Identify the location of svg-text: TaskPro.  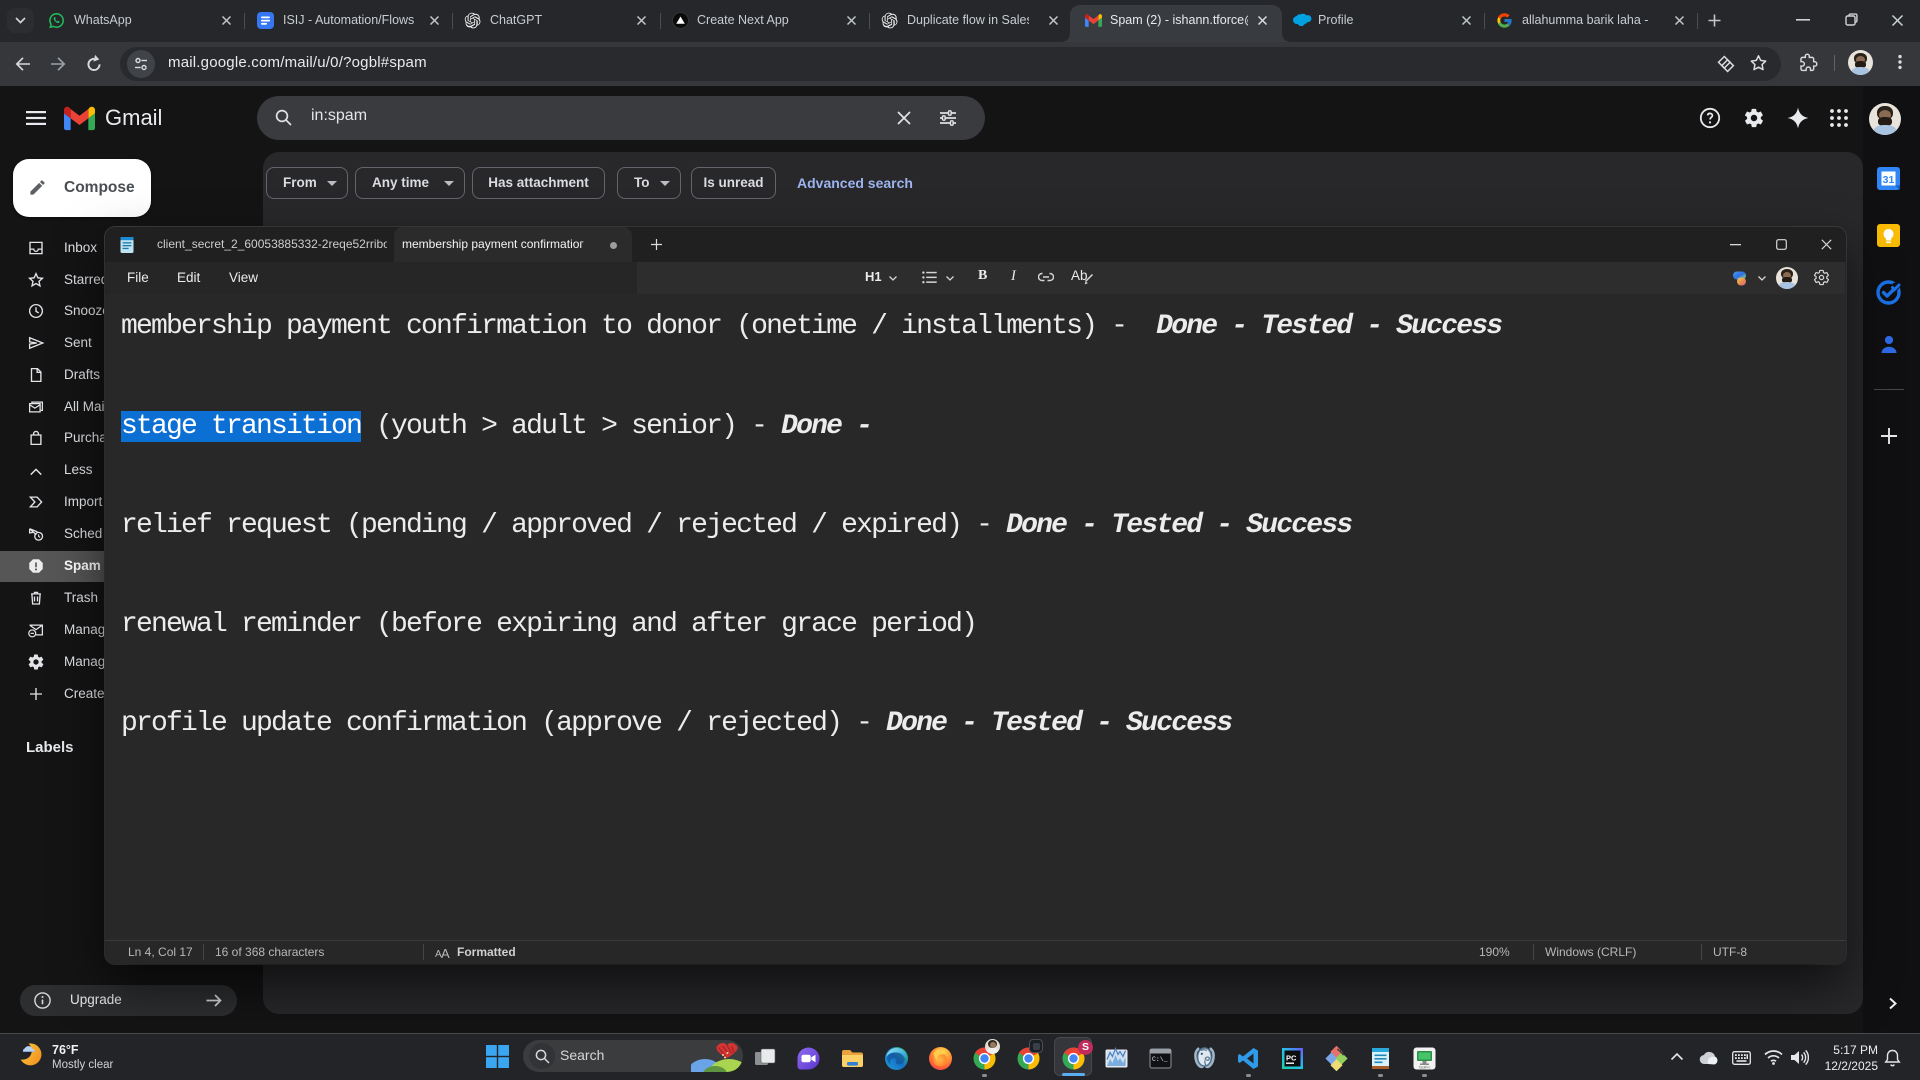
(1425, 1068).